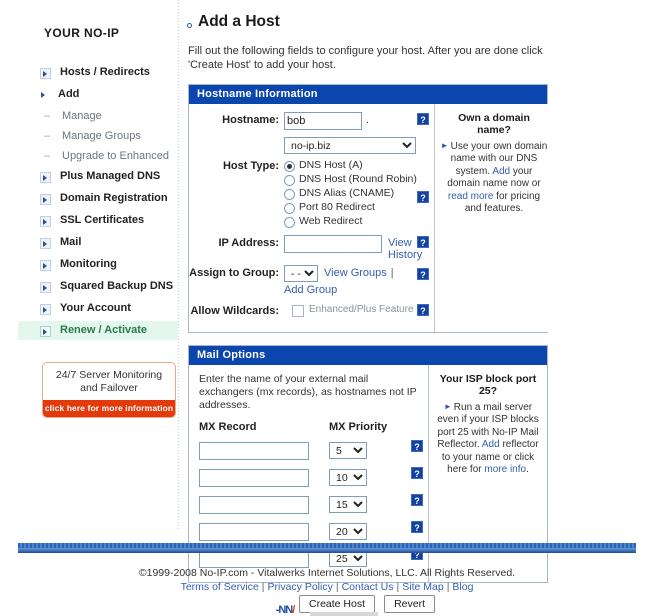  I want to click on sidebar-item-ssl-certificates: SSL Certificates, so click(98, 220).